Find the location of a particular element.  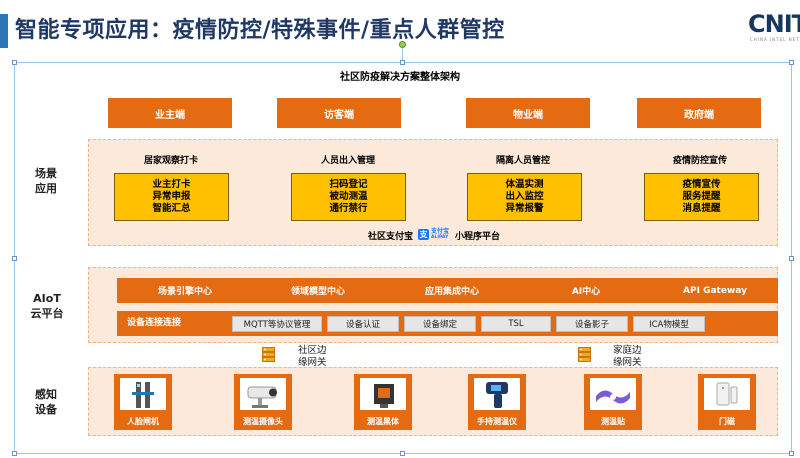

scene-box-home-checkin: 业主打卡 异常申报 智能汇总 is located at coordinates (171, 197).